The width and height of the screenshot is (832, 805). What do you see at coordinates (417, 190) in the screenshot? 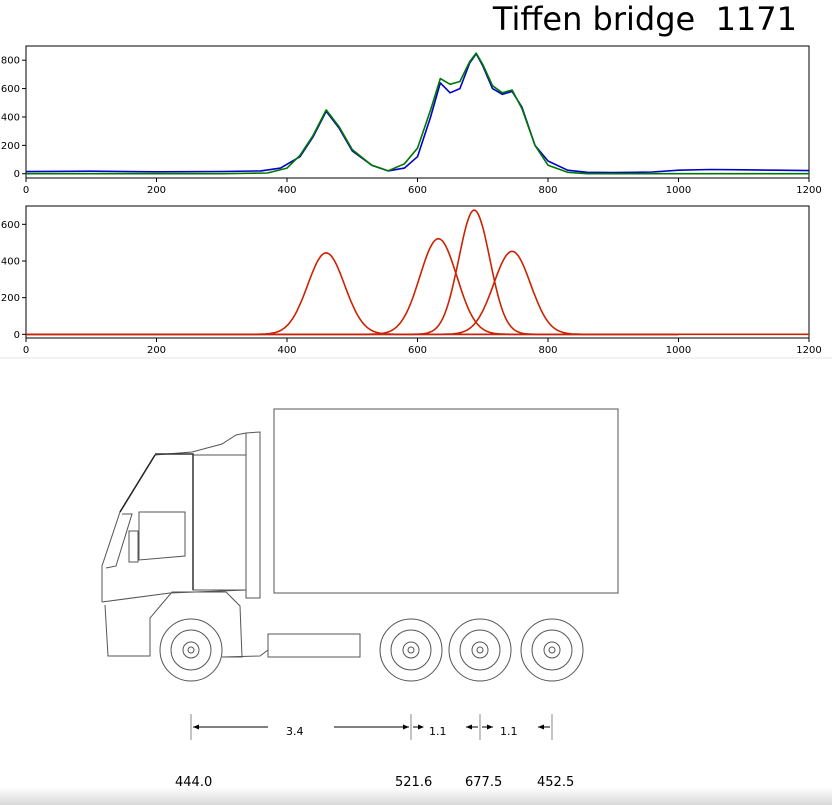
I see `plot1-xtick-label: 600` at bounding box center [417, 190].